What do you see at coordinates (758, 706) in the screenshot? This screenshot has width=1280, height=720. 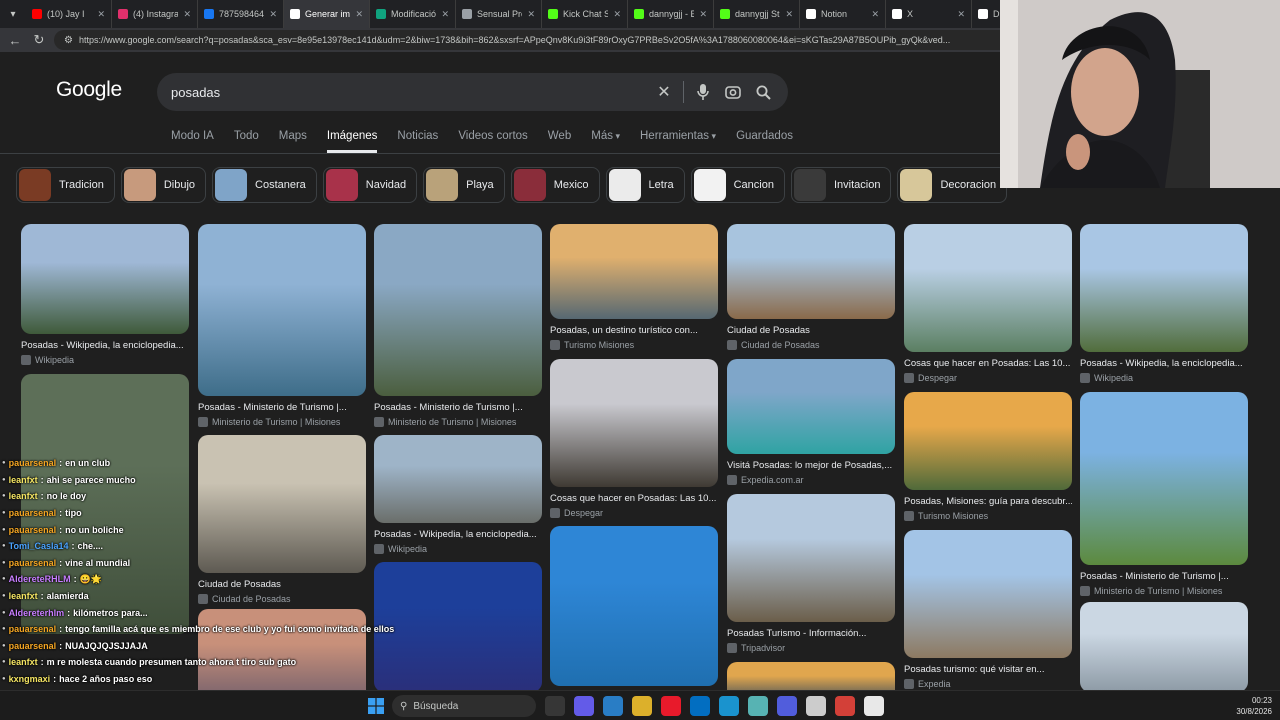 I see `app-icon` at bounding box center [758, 706].